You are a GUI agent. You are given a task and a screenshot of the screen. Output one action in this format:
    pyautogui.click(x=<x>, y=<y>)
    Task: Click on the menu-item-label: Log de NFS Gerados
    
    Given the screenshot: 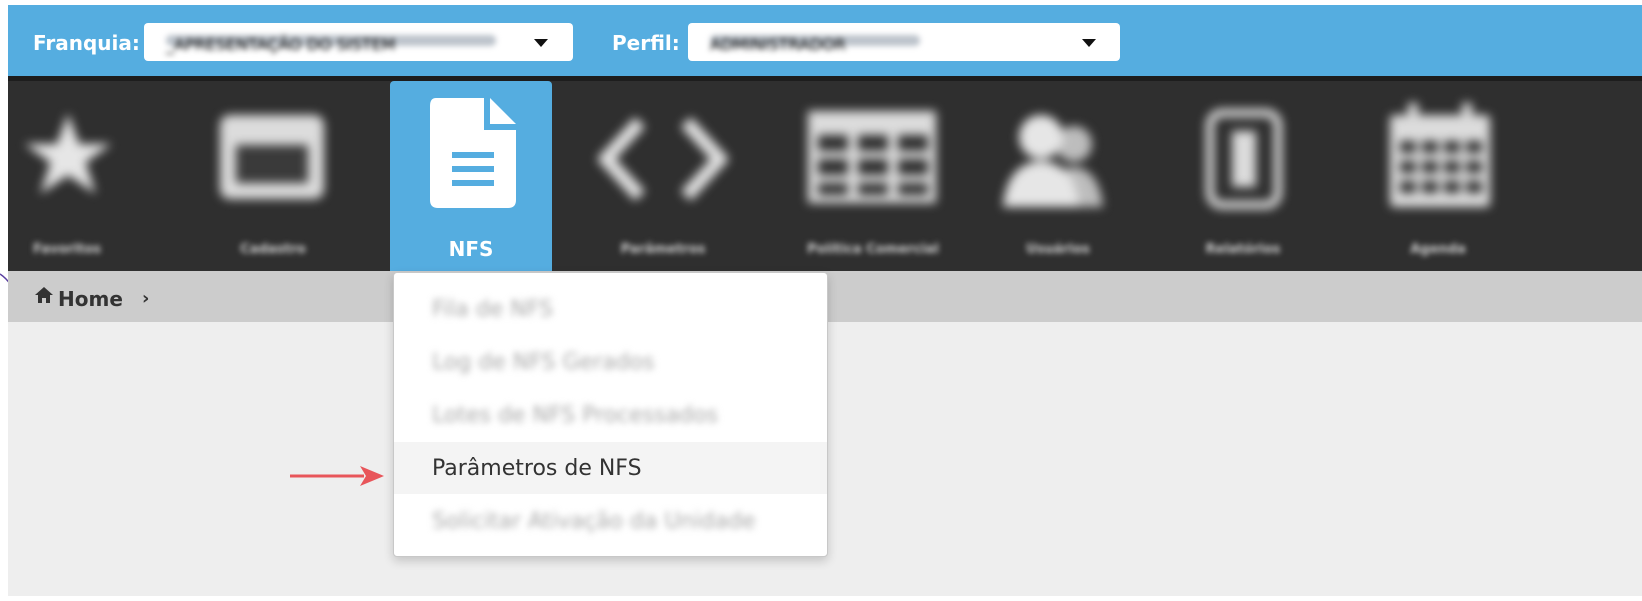 What is the action you would take?
    pyautogui.click(x=543, y=362)
    